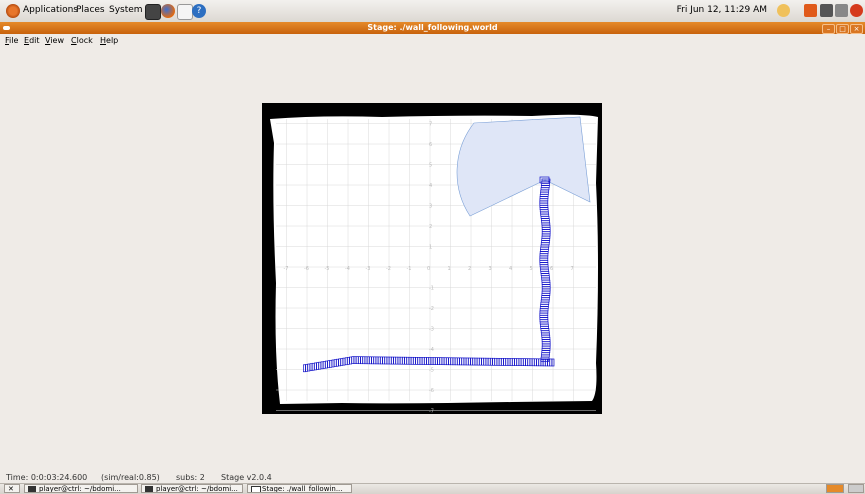 This screenshot has height=494, width=865. Describe the element at coordinates (551, 269) in the screenshot. I see `x-tick-label: 6` at that location.